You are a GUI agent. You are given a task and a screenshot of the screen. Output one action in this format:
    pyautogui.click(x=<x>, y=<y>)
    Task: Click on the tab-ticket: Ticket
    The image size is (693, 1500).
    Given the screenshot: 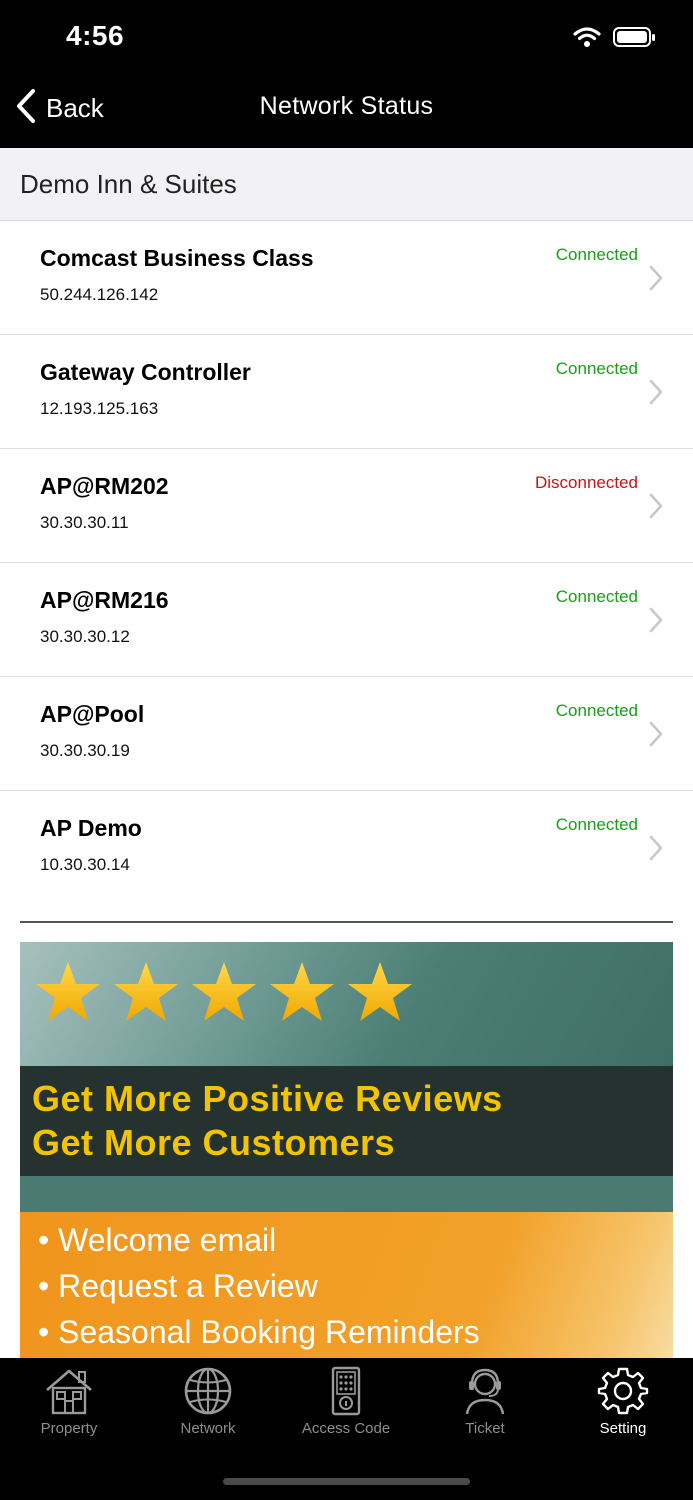 What is the action you would take?
    pyautogui.click(x=485, y=1401)
    